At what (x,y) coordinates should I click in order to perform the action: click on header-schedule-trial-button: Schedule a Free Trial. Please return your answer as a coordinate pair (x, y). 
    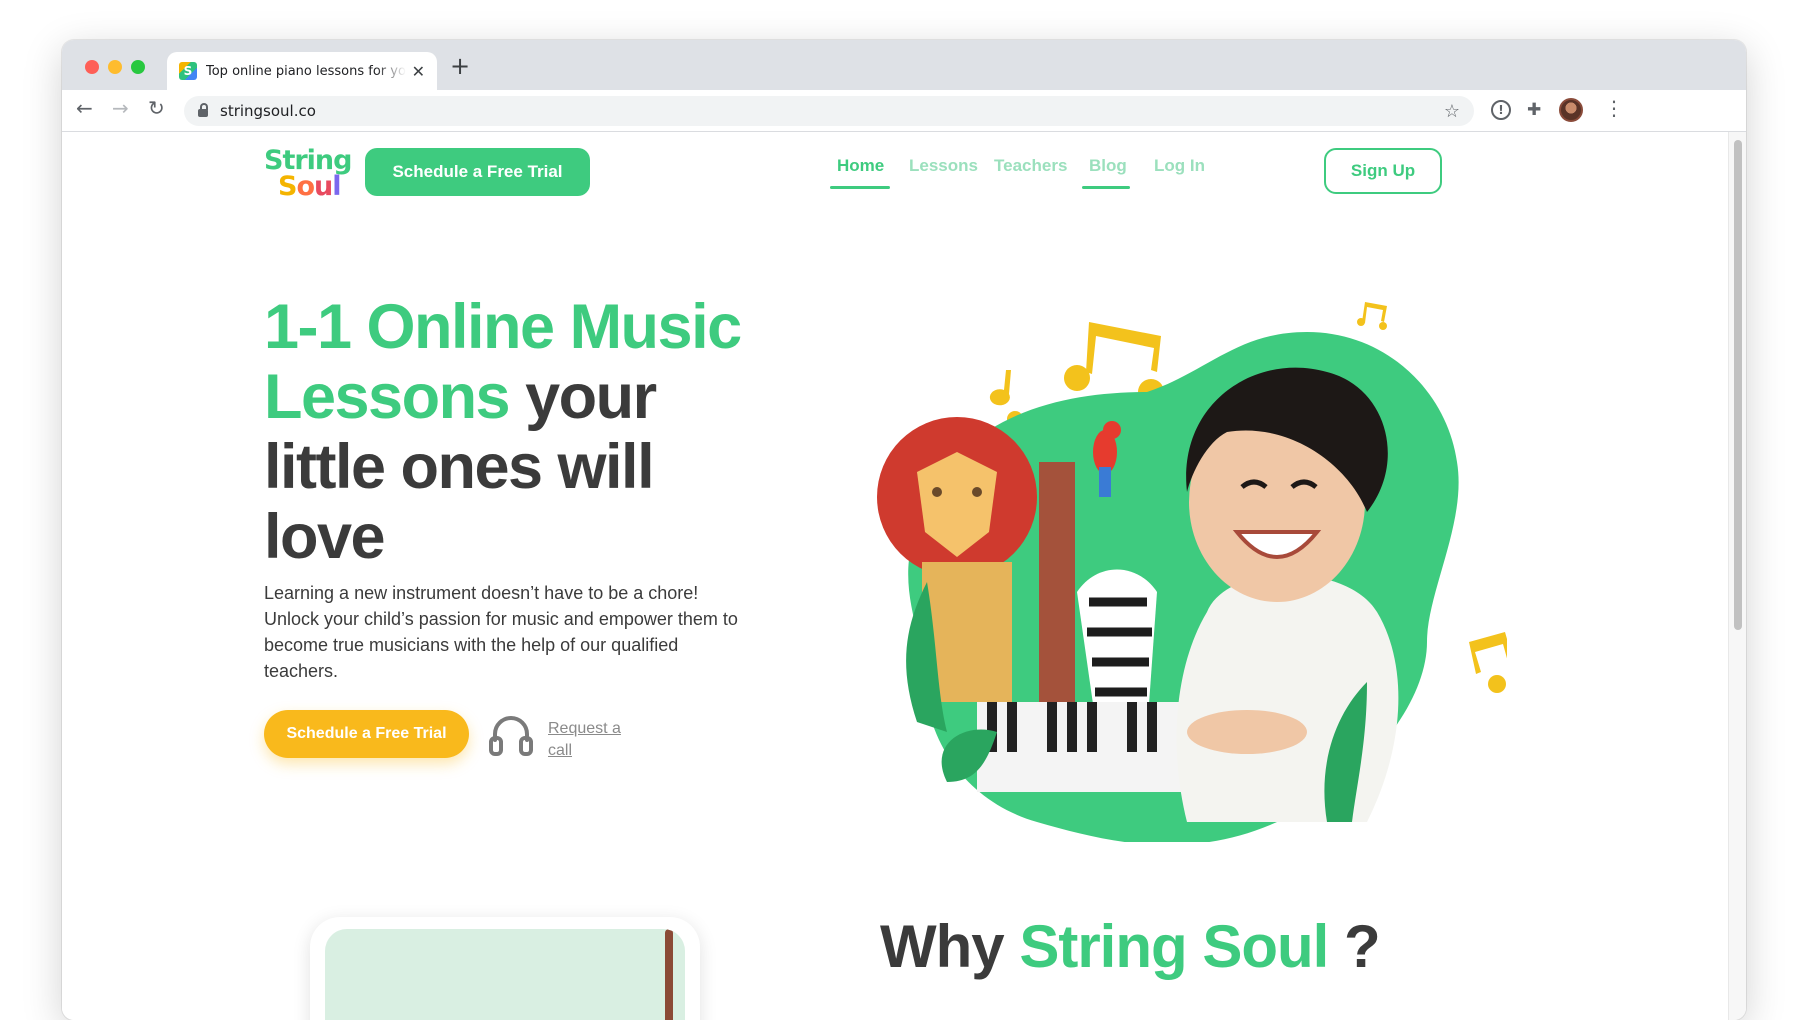
    Looking at the image, I should click on (477, 172).